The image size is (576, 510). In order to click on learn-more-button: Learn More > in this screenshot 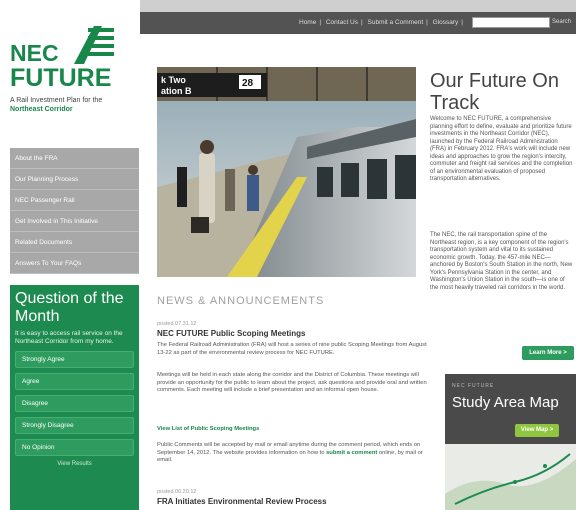, I will do `click(548, 353)`.